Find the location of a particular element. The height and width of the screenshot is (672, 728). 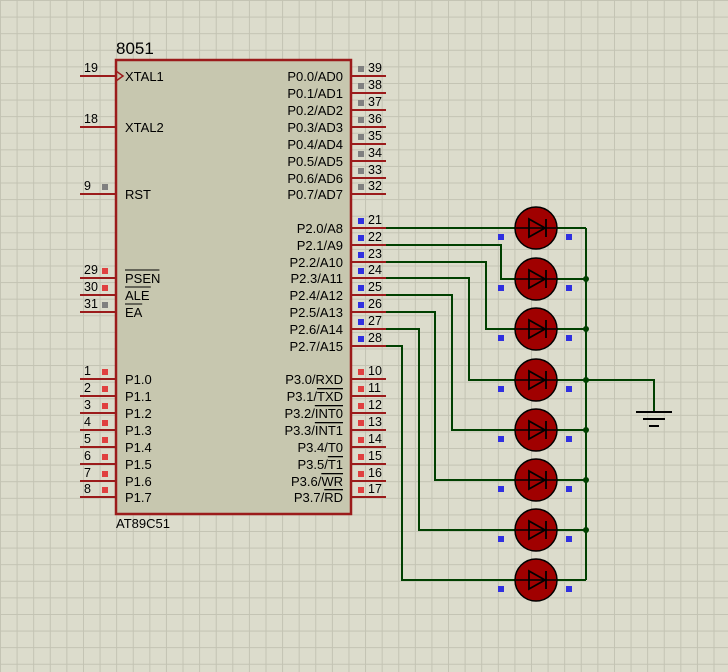

pin-label-text: P3.3/ is located at coordinates (299, 430).